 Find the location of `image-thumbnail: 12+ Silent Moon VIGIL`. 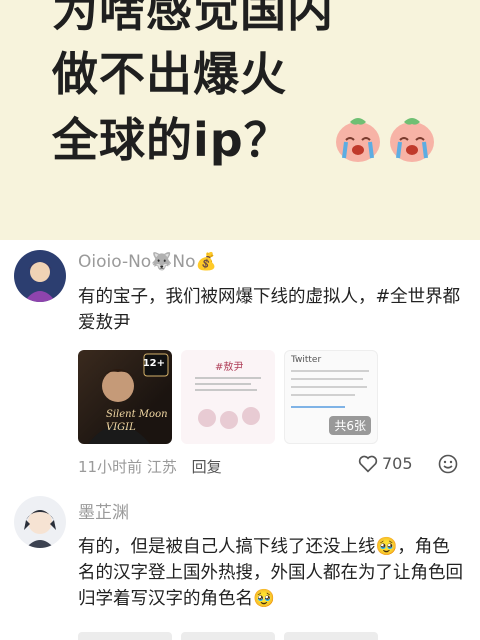

image-thumbnail: 12+ Silent Moon VIGIL is located at coordinates (125, 397).